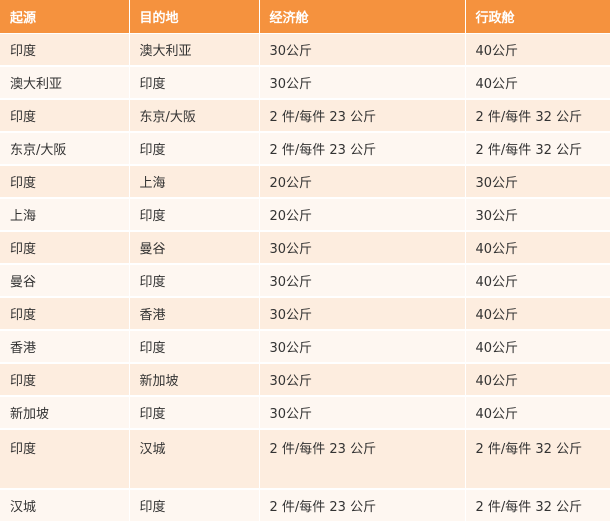 This screenshot has width=610, height=523. I want to click on header-economy: 经济舱, so click(362, 17).